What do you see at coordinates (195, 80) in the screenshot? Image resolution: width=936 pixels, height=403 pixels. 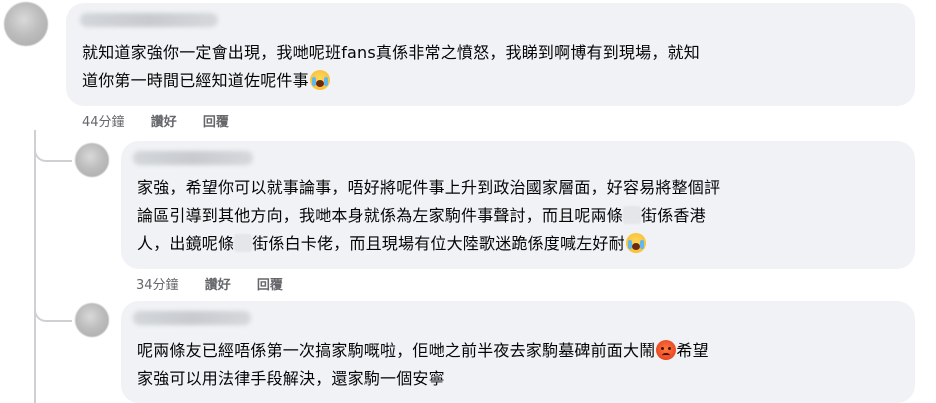 I see `comment-line: 道你第一時間已經知道佐呢件事` at bounding box center [195, 80].